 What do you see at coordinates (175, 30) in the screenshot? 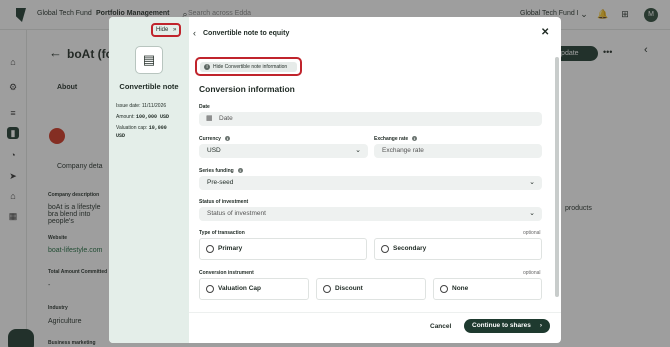
I see `double-chevron-right-icon: »` at bounding box center [175, 30].